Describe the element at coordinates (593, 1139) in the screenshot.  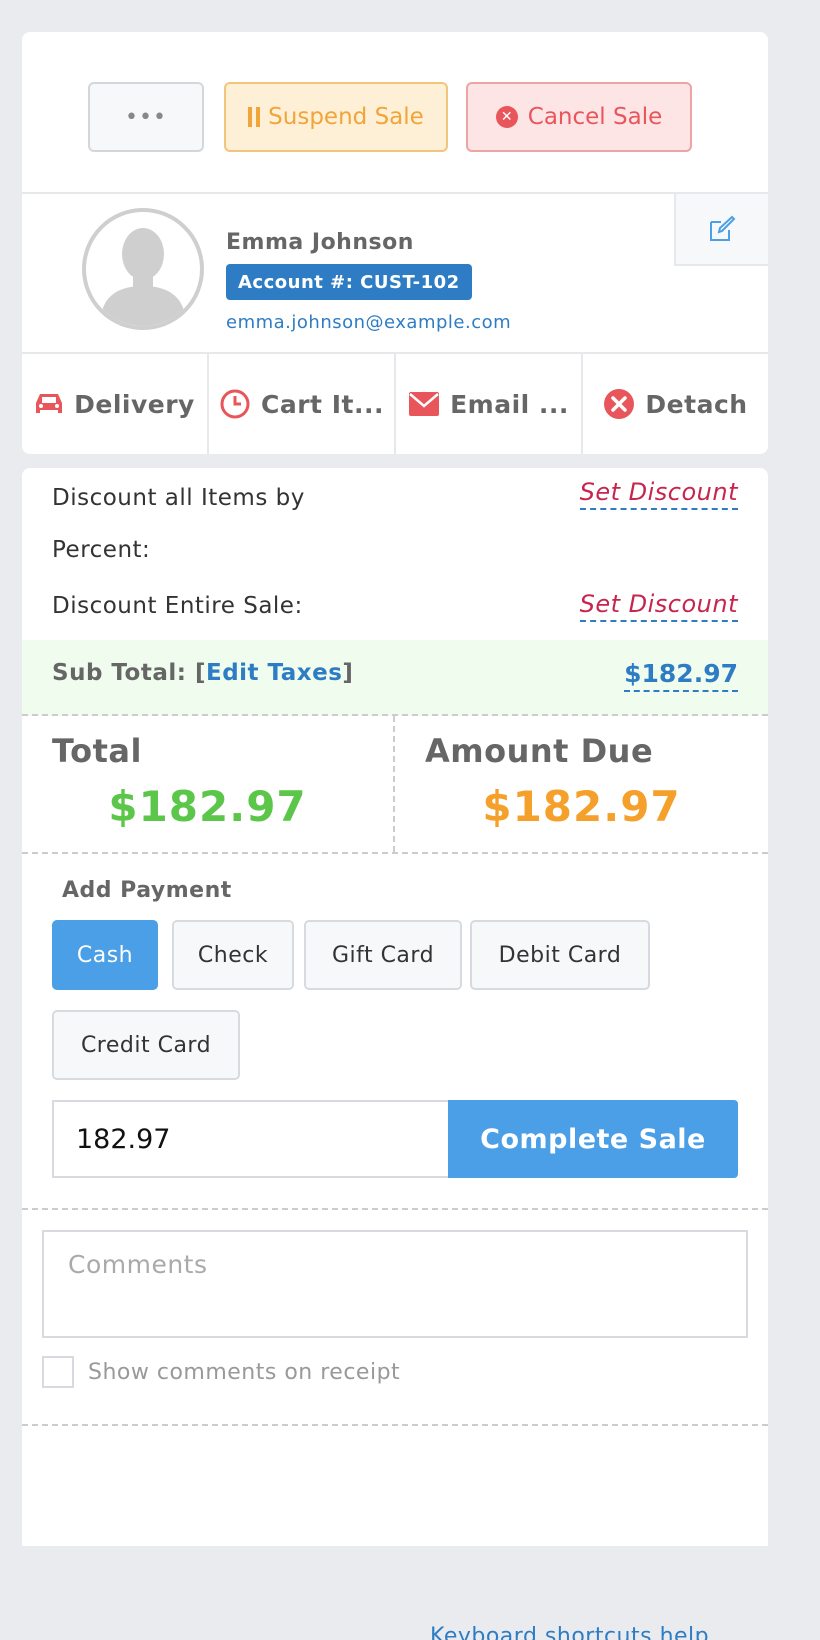
I see `complete-sale-button: Complete Sale` at that location.